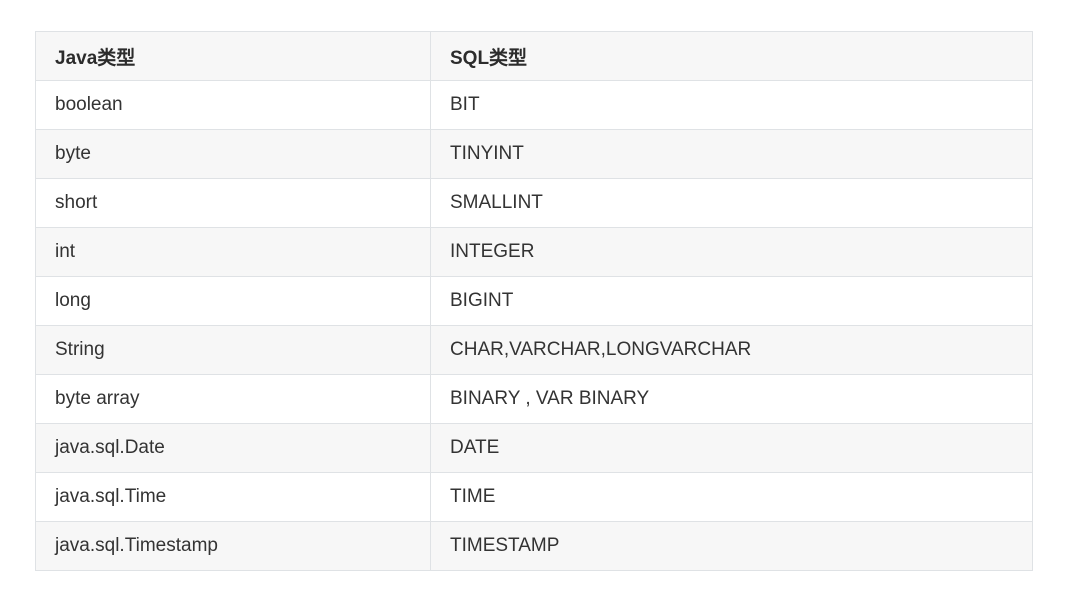  I want to click on java-type-cell: java.sql.Date, so click(233, 448).